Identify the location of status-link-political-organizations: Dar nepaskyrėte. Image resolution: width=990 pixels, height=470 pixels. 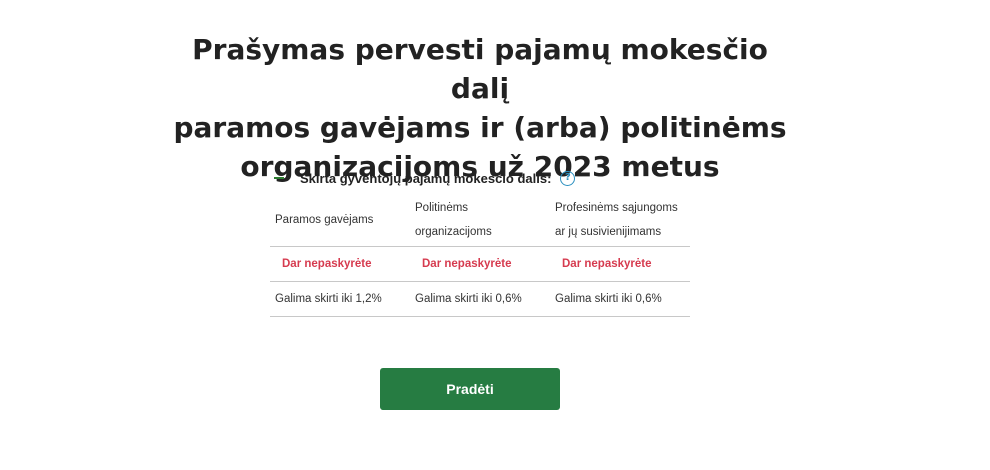
(463, 264).